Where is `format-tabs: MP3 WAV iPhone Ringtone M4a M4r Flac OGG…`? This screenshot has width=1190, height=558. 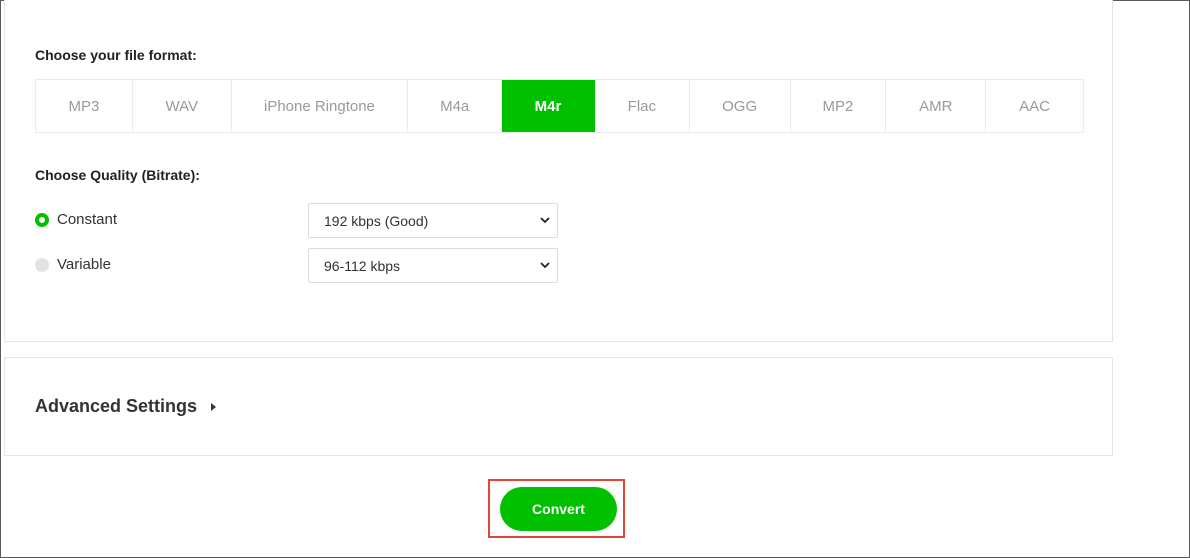 format-tabs: MP3 WAV iPhone Ringtone M4a M4r Flac OGG… is located at coordinates (559, 106).